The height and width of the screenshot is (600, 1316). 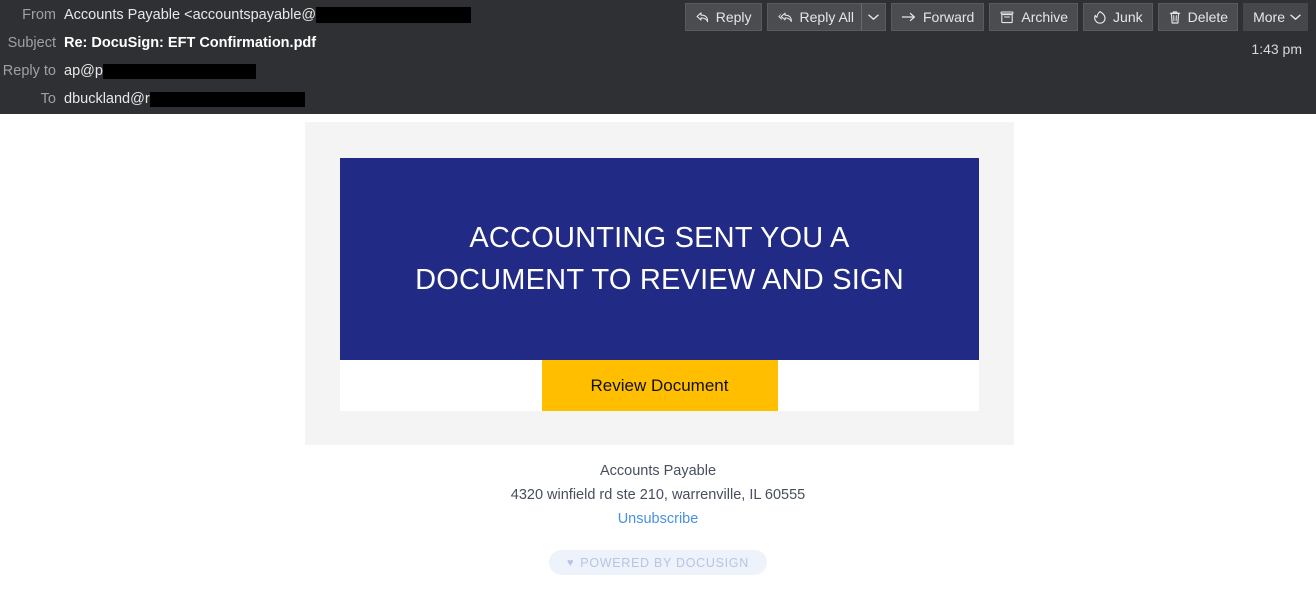 I want to click on banner-line-2: DOCUMENT TO REVIEW AND SIGN, so click(x=659, y=280).